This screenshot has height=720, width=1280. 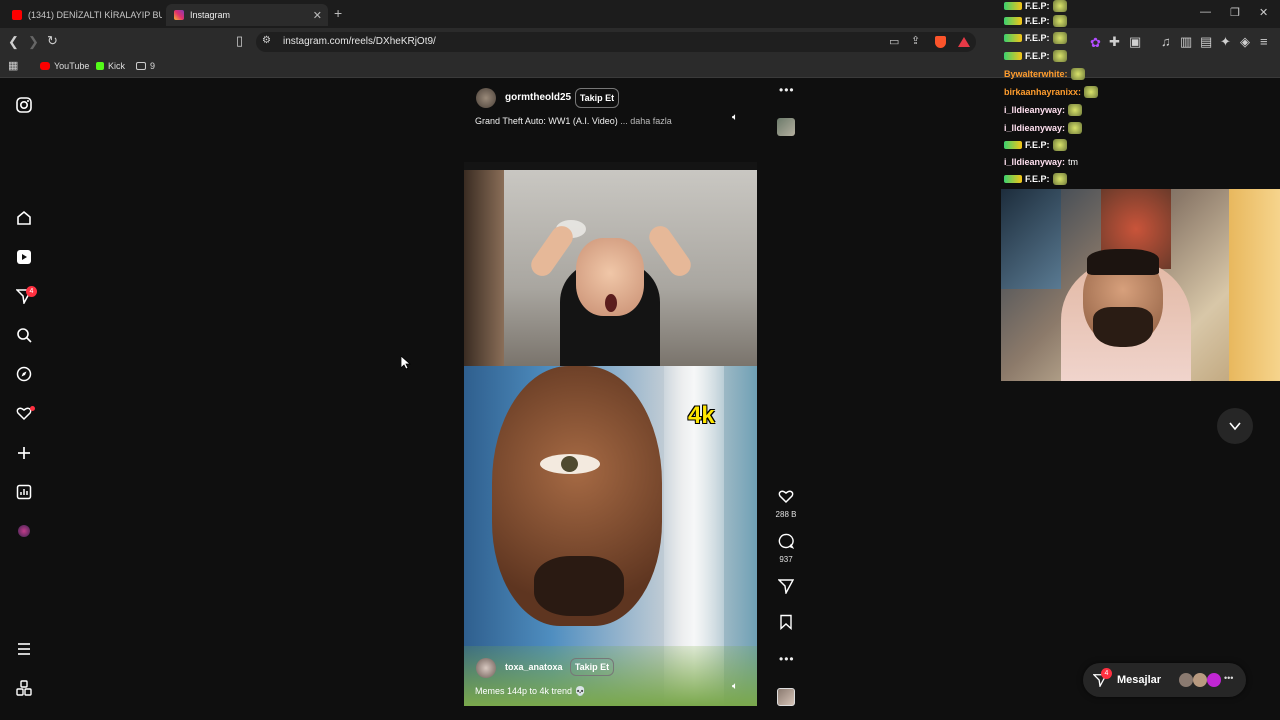 I want to click on explore-icon, so click(x=24, y=374).